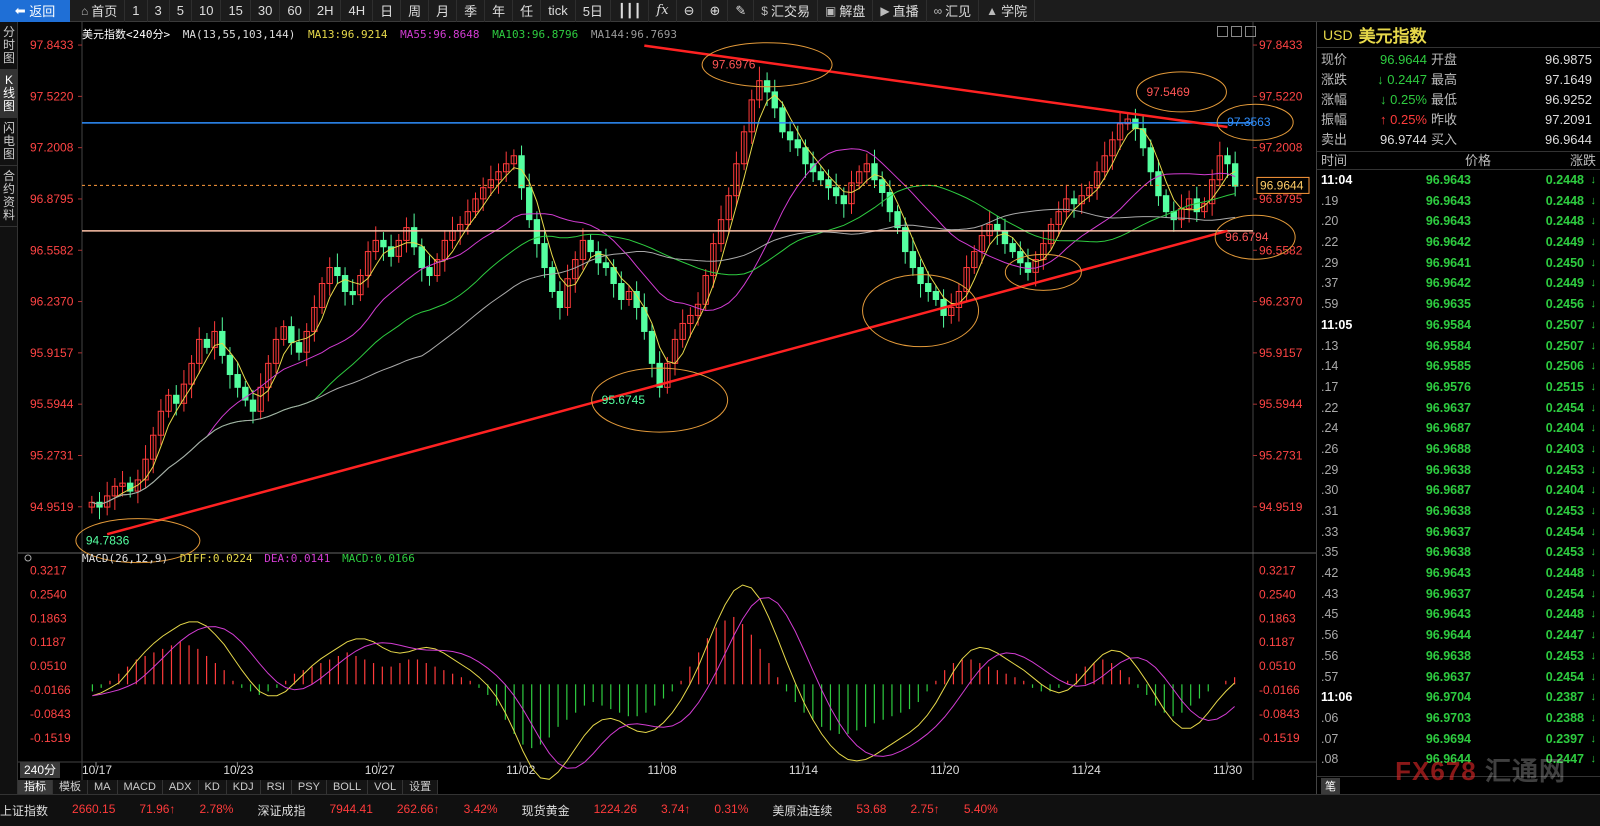 The image size is (1600, 826). I want to click on quote-label: 最低, so click(1444, 99).